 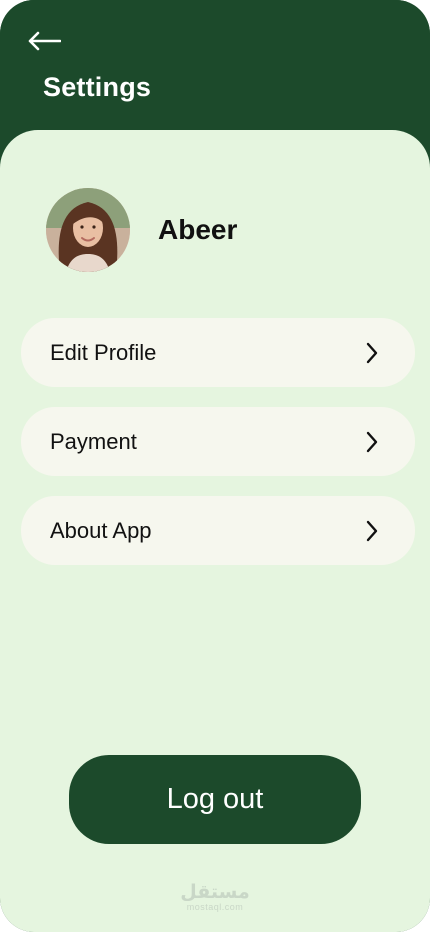 I want to click on menu-item-label: Payment, so click(x=93, y=441).